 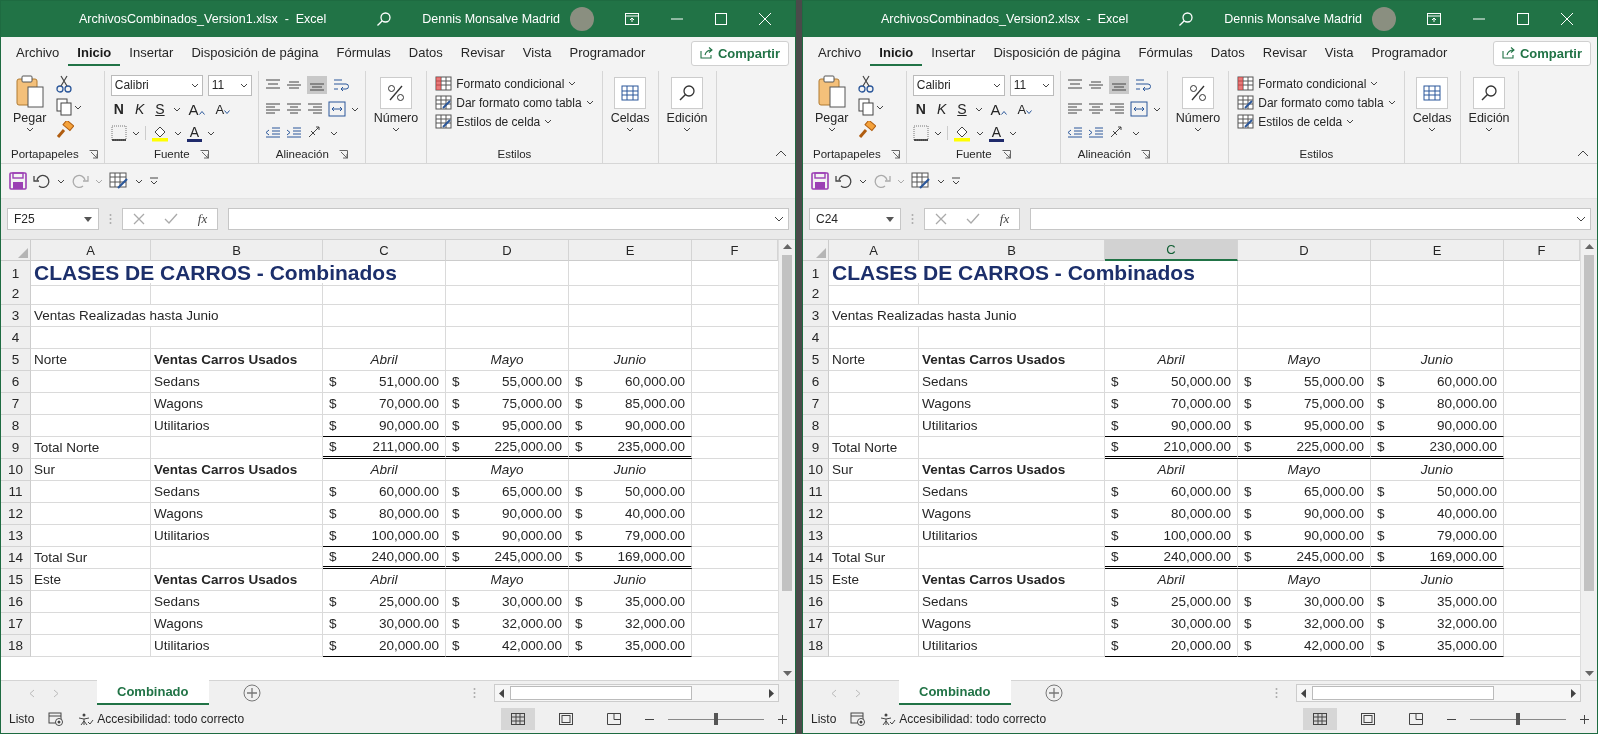 What do you see at coordinates (1053, 693) in the screenshot?
I see `add-sheet-icon` at bounding box center [1053, 693].